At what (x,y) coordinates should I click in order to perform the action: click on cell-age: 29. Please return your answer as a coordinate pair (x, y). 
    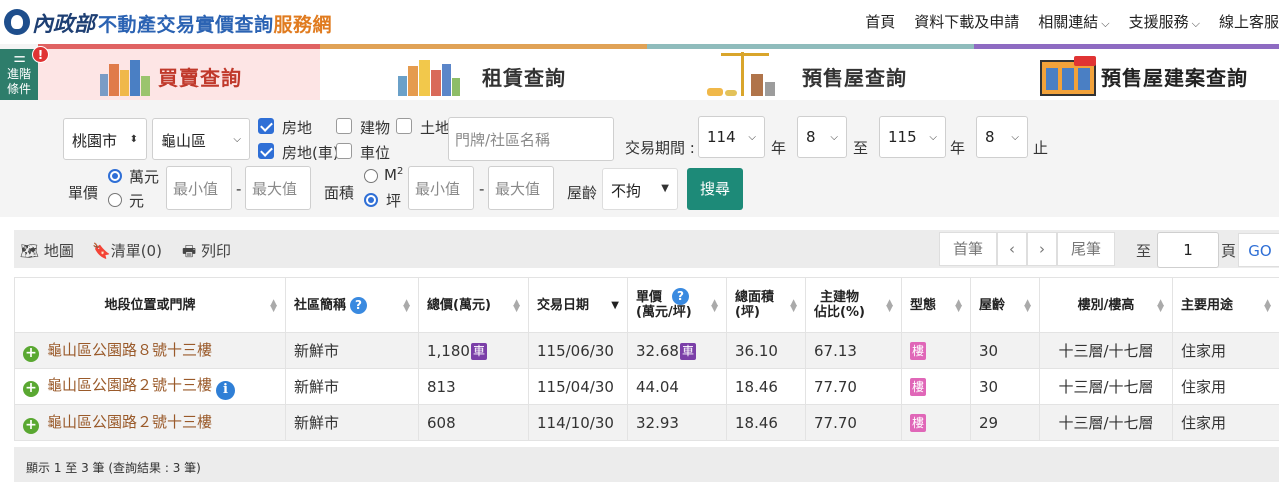
    Looking at the image, I should click on (1005, 422).